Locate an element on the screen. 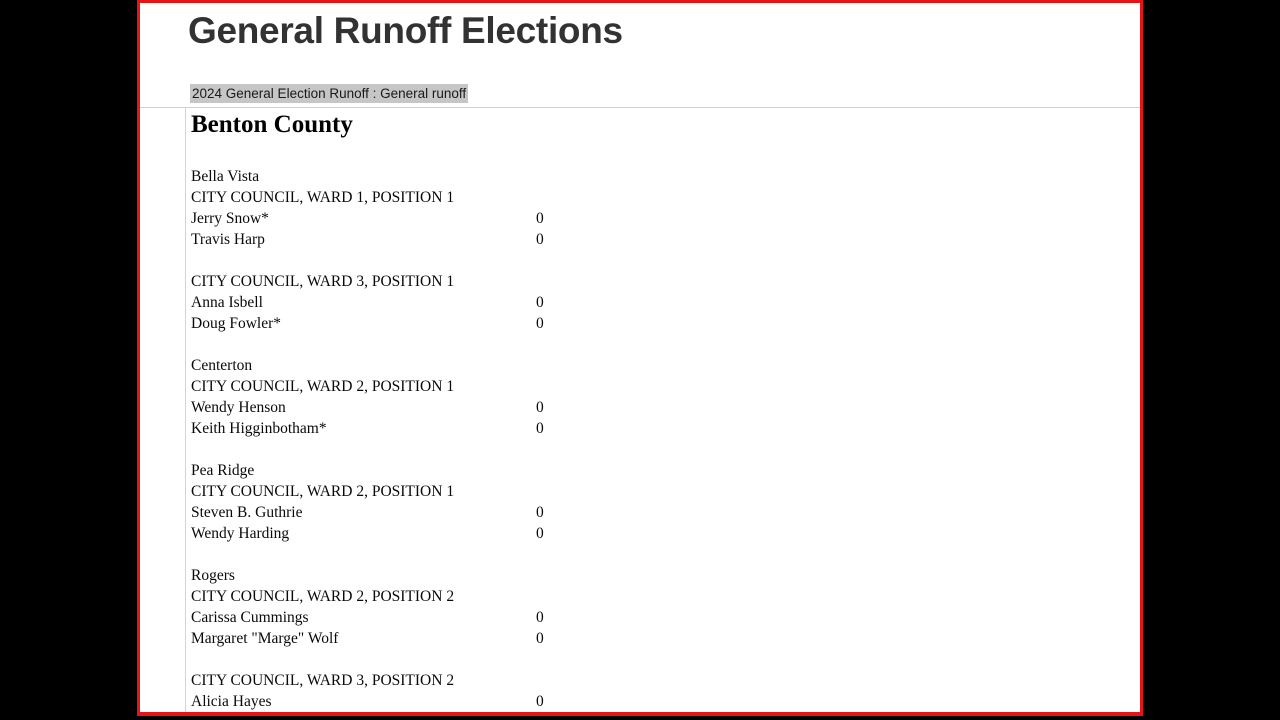  candidate-name: Jerry Snow* is located at coordinates (230, 218).